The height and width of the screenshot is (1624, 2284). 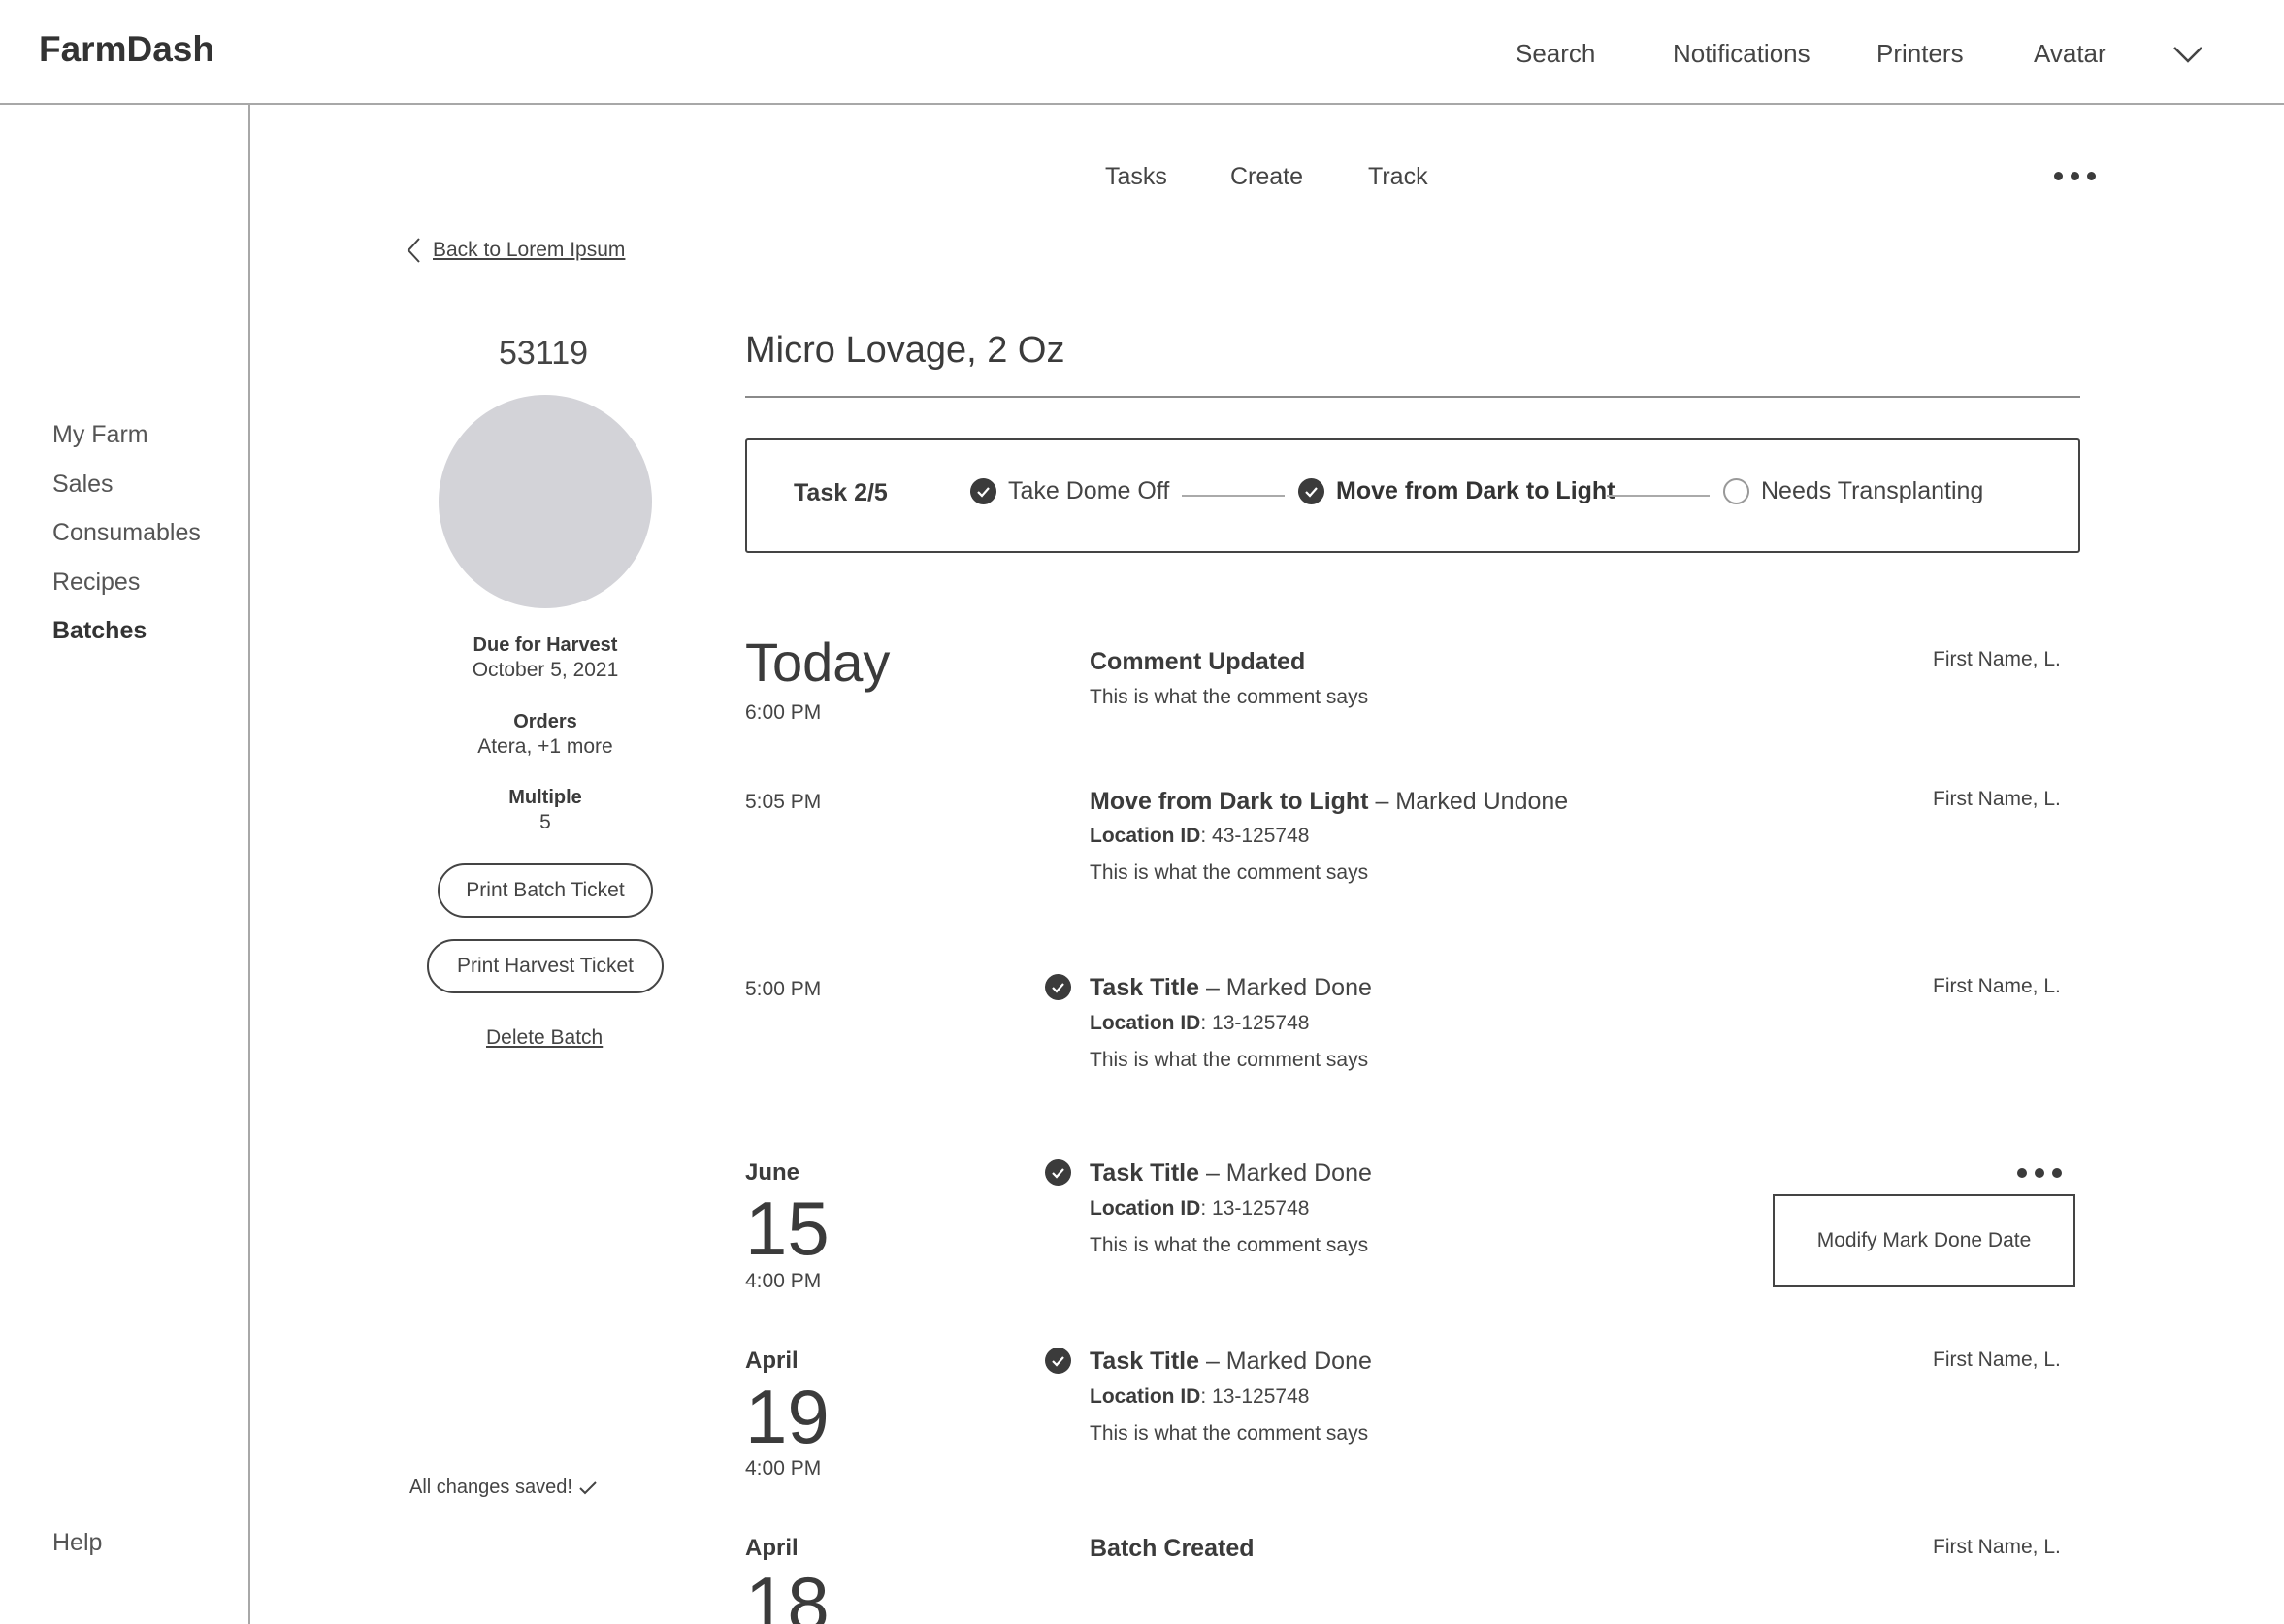 I want to click on multiple-info: Multiple 5, so click(x=545, y=810).